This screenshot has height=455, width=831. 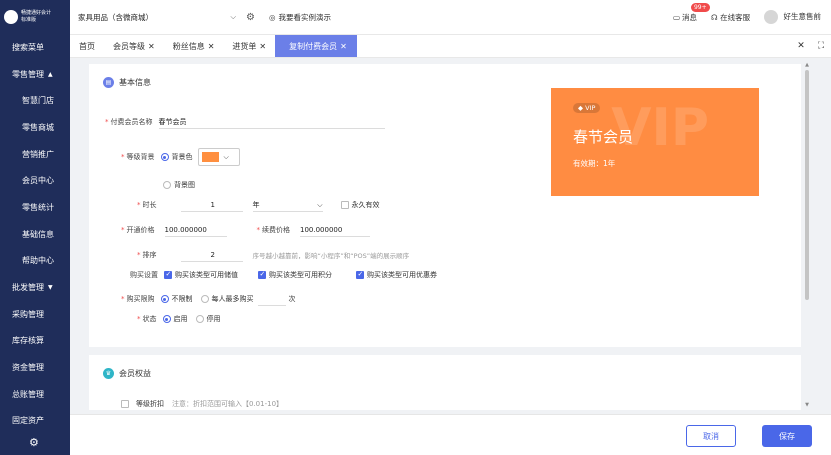 I want to click on name-input: 春节会员, so click(x=271, y=122).